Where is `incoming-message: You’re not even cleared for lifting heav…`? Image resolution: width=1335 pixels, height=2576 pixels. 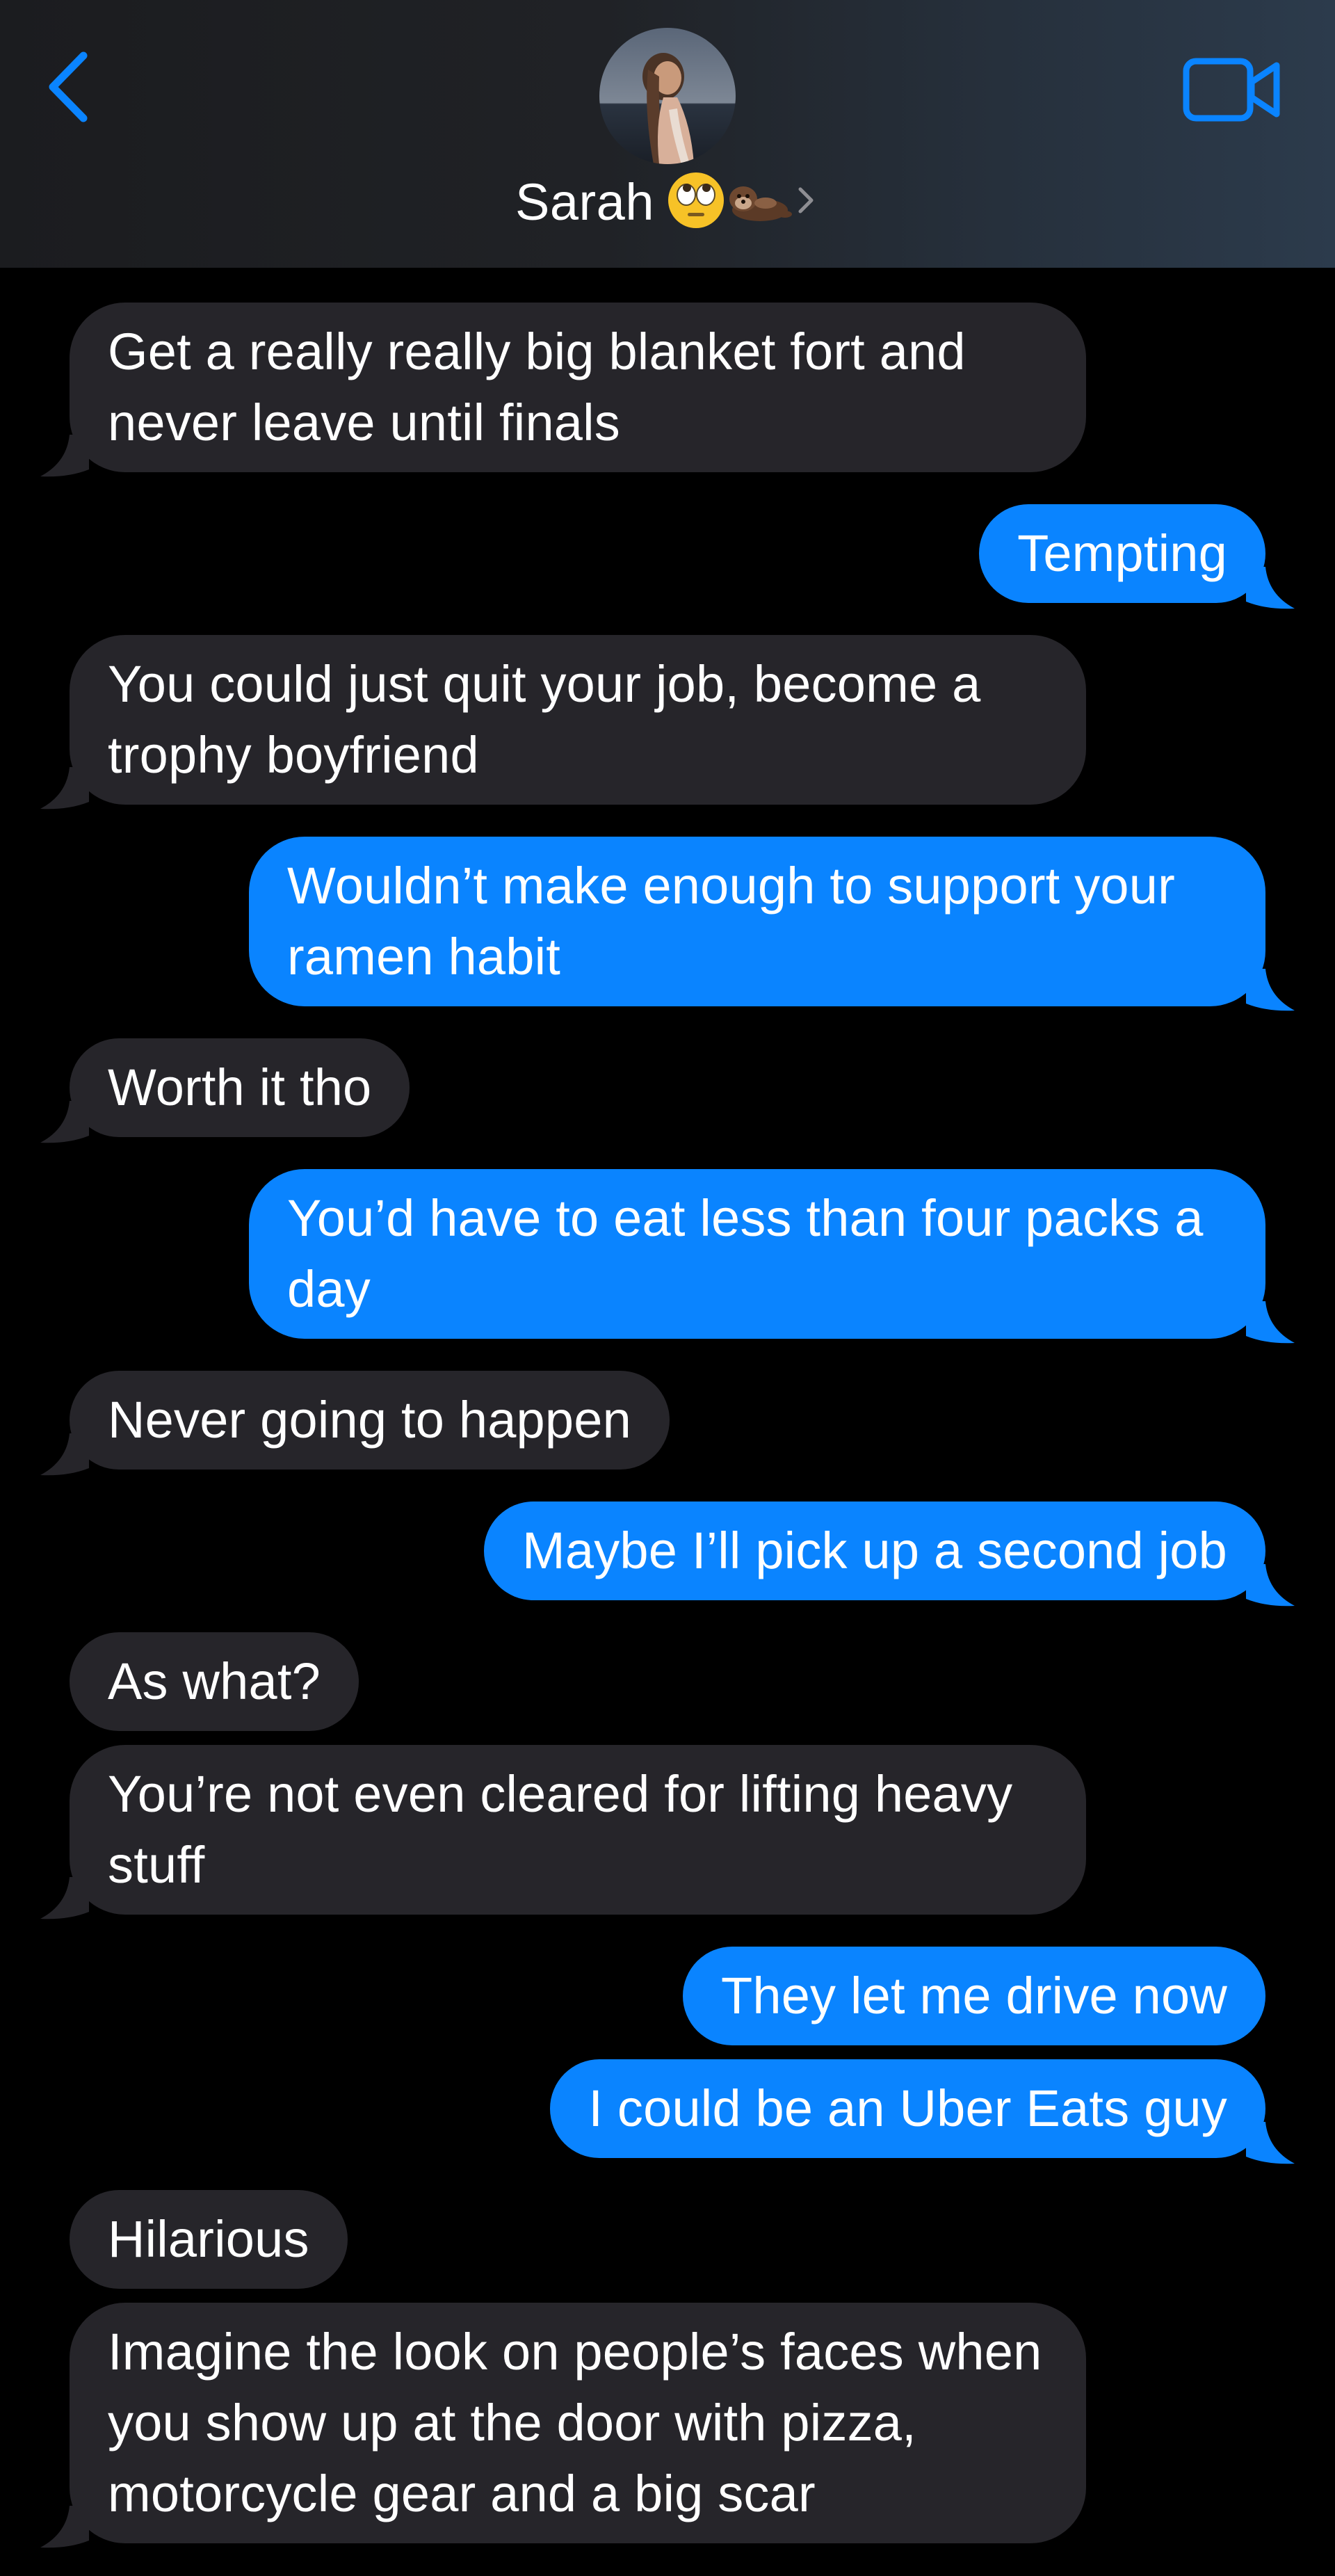
incoming-message: You’re not even cleared for lifting heav… is located at coordinates (578, 1830).